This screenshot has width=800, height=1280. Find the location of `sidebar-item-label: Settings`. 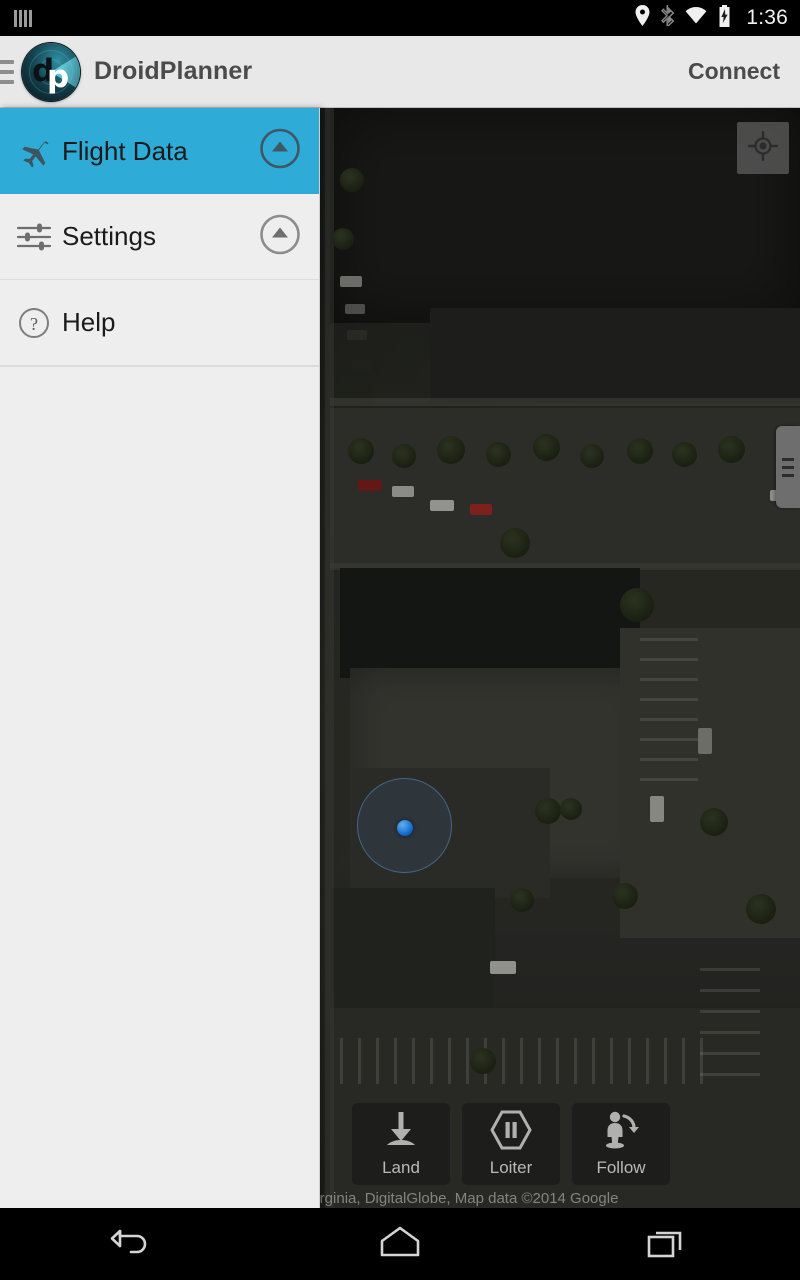

sidebar-item-label: Settings is located at coordinates (109, 236).